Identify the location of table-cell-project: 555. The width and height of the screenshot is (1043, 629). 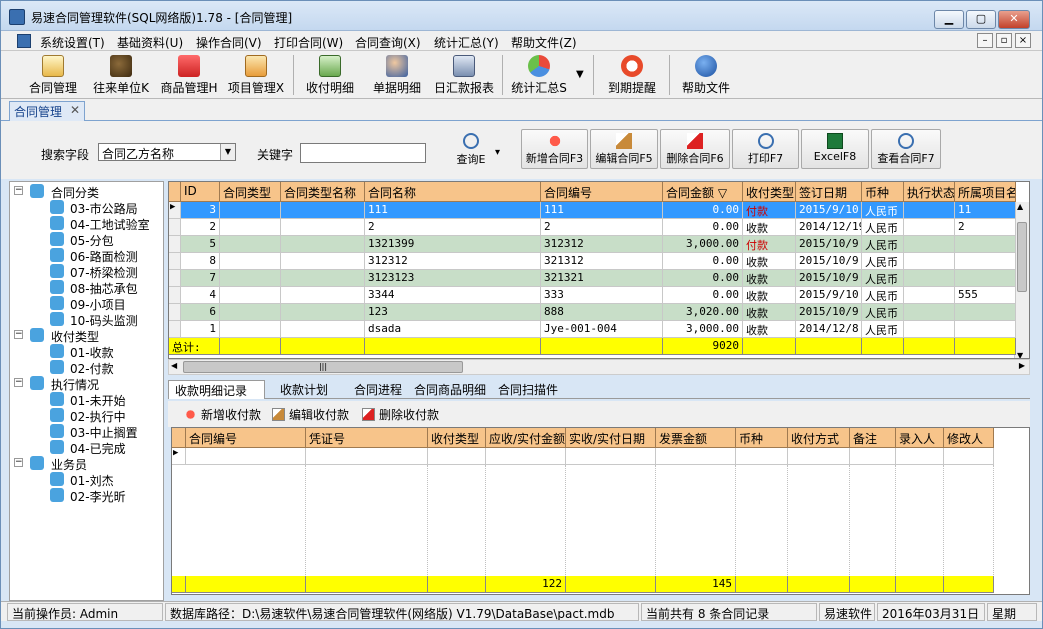
(985, 295).